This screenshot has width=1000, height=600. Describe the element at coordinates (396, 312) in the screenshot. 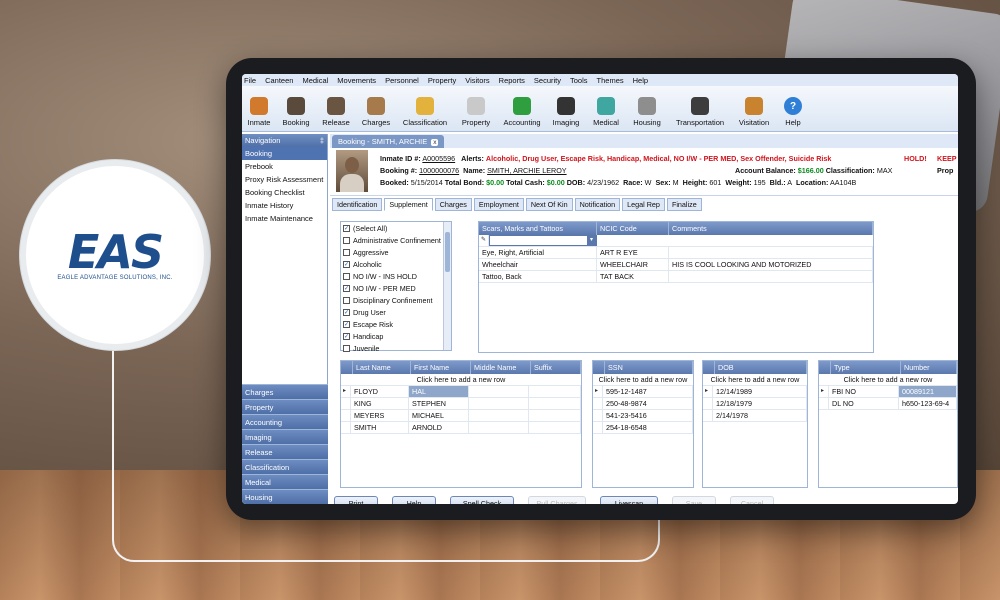

I see `checklist-item: ✓ Drug User` at that location.